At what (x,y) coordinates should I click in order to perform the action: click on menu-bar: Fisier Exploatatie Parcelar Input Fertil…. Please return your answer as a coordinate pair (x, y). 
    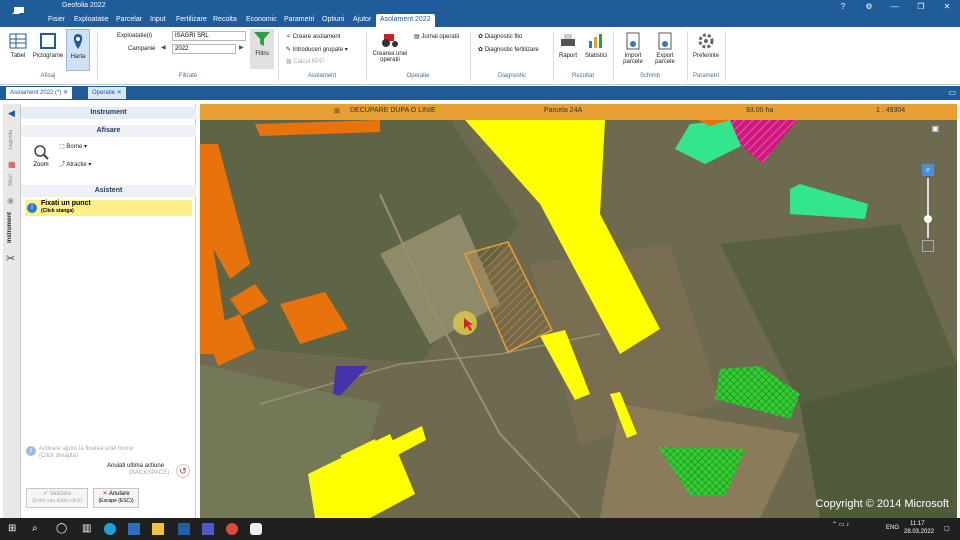
    Looking at the image, I should click on (480, 20).